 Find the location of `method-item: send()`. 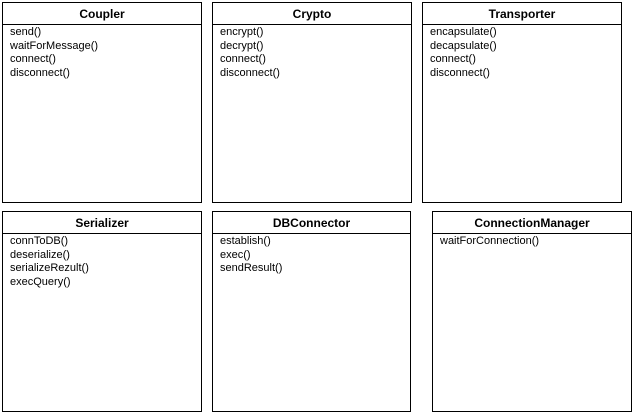

method-item: send() is located at coordinates (26, 32).